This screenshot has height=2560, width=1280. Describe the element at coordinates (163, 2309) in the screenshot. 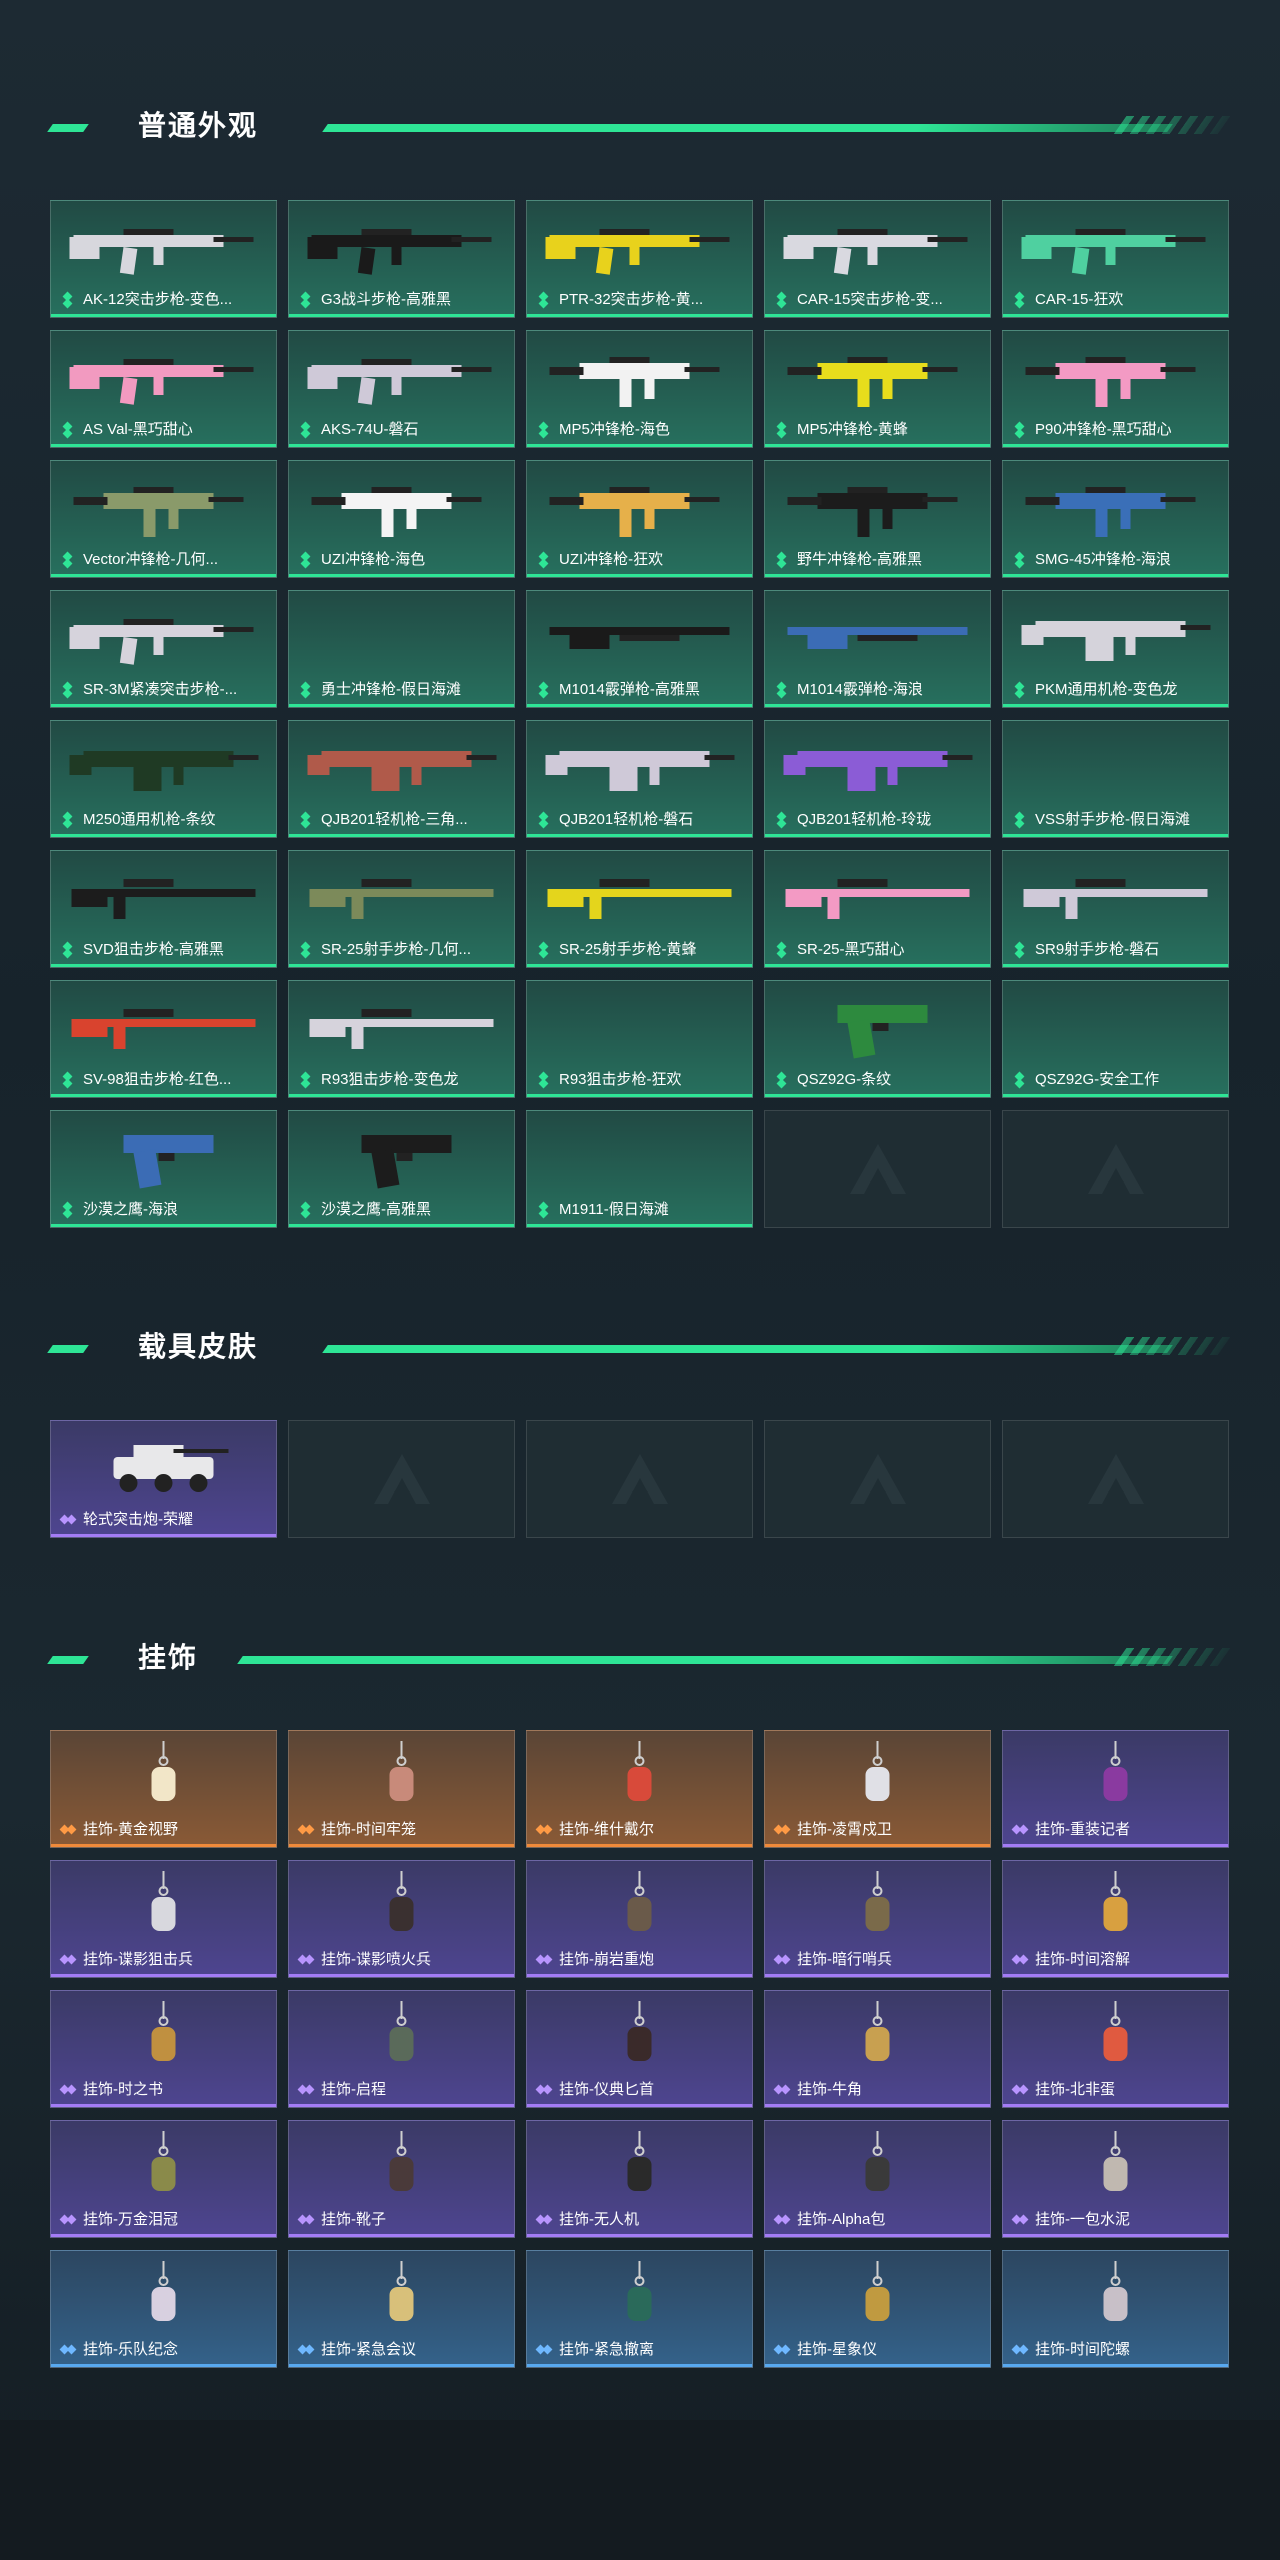

I see `item-card: 挂饰-乐队纪念` at that location.